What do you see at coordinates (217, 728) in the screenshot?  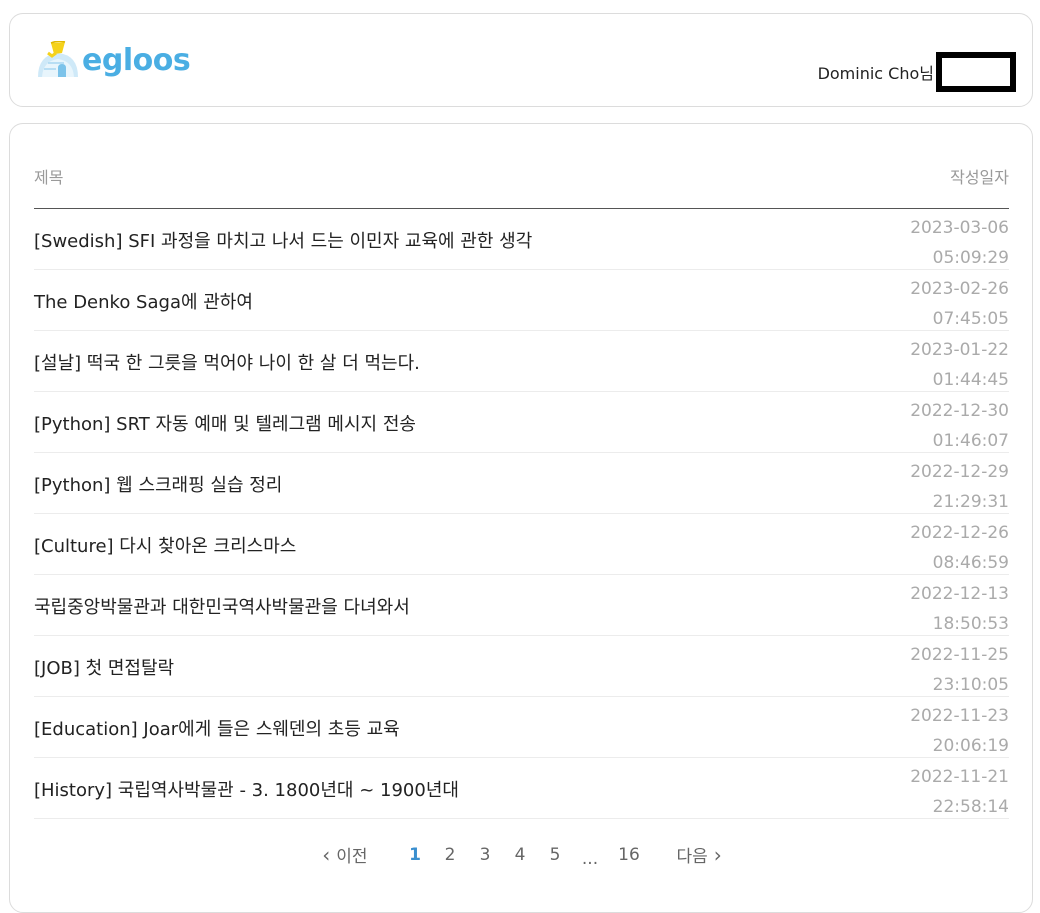 I see `post-title-link: [Education] Joar에게 들은 스웨덴의 초등 교육` at bounding box center [217, 728].